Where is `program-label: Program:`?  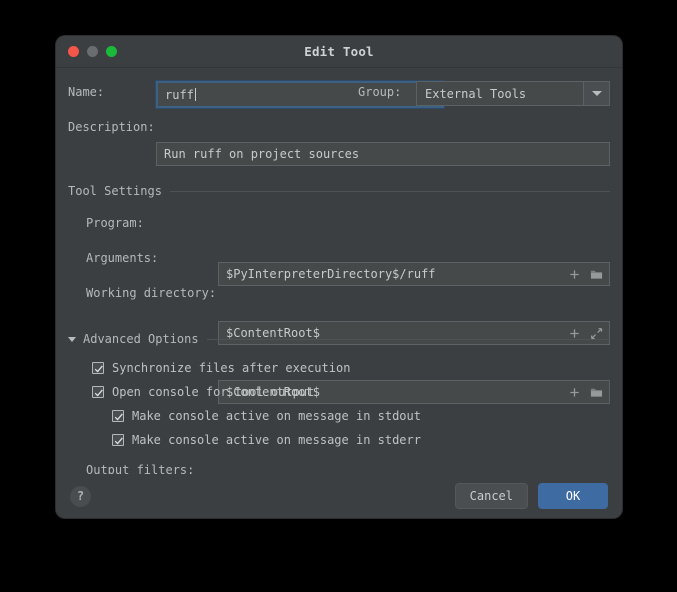 program-label: Program: is located at coordinates (115, 223).